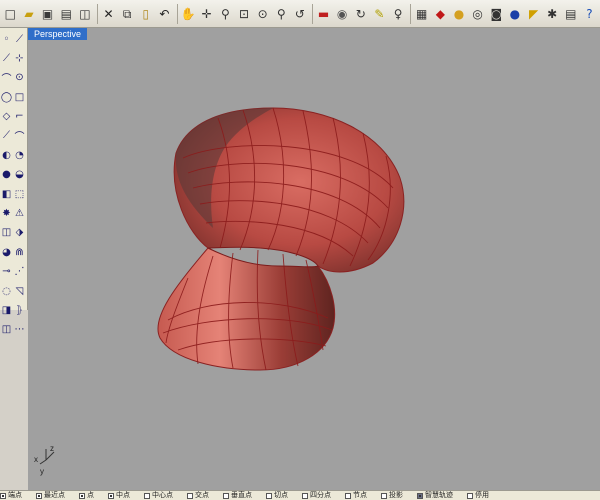 The image size is (600, 500). I want to click on pan-icon: ✋, so click(188, 14).